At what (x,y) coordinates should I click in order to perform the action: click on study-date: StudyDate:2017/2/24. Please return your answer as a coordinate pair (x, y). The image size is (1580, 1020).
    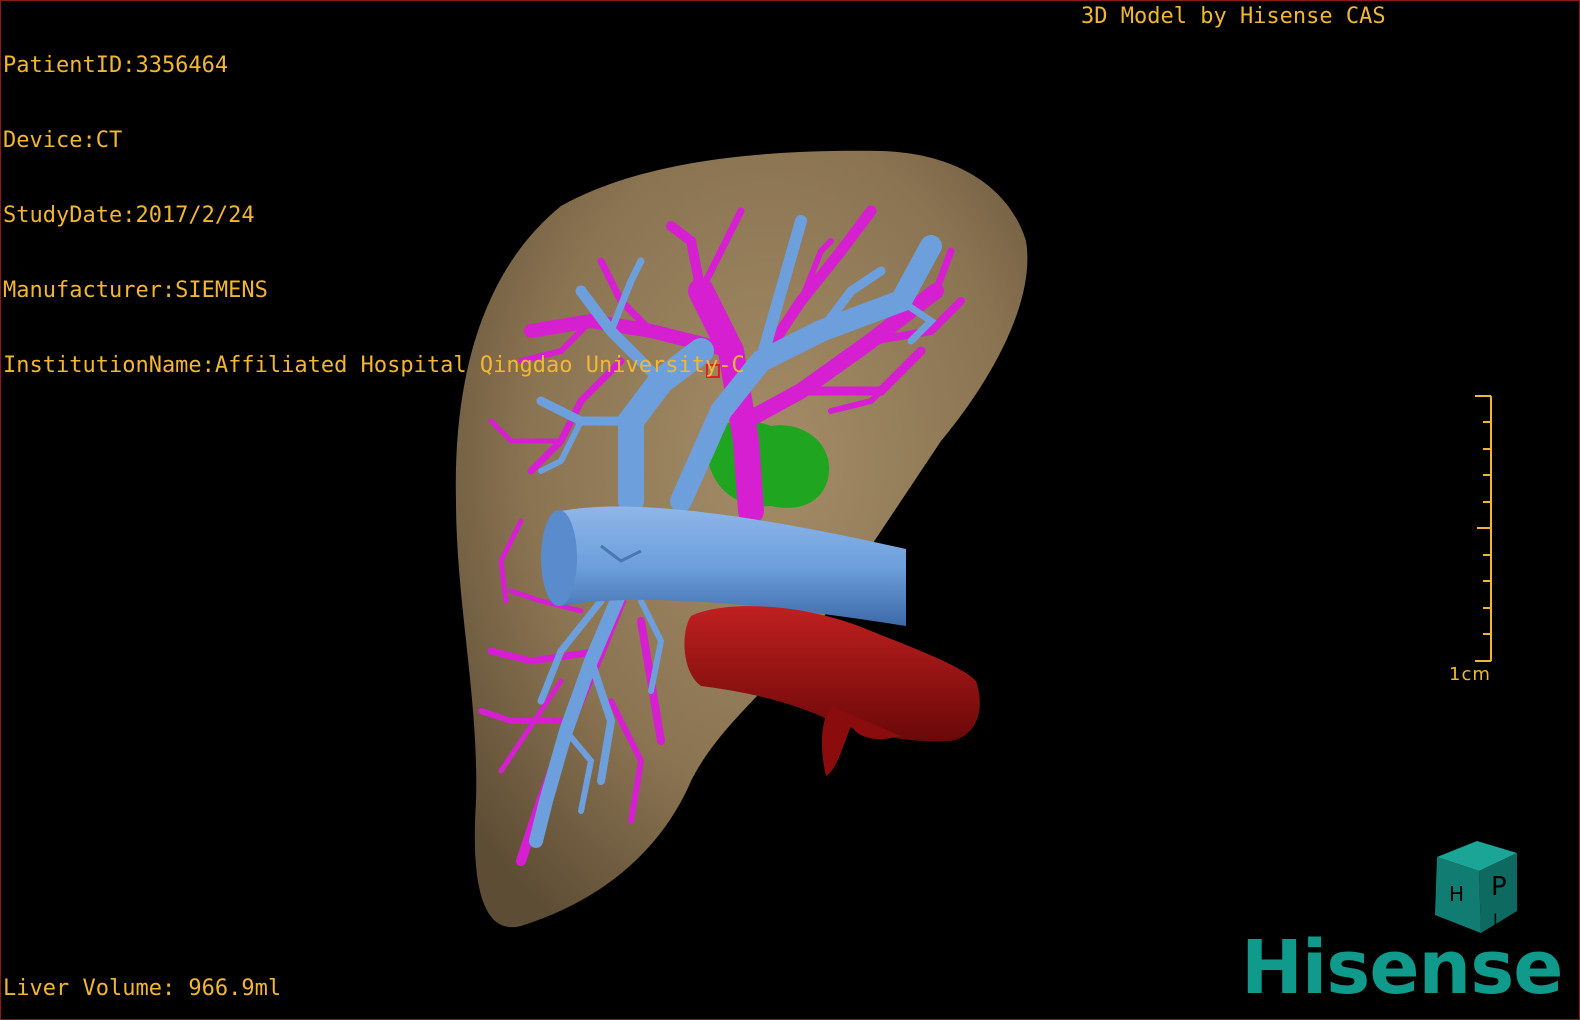
    Looking at the image, I should click on (129, 215).